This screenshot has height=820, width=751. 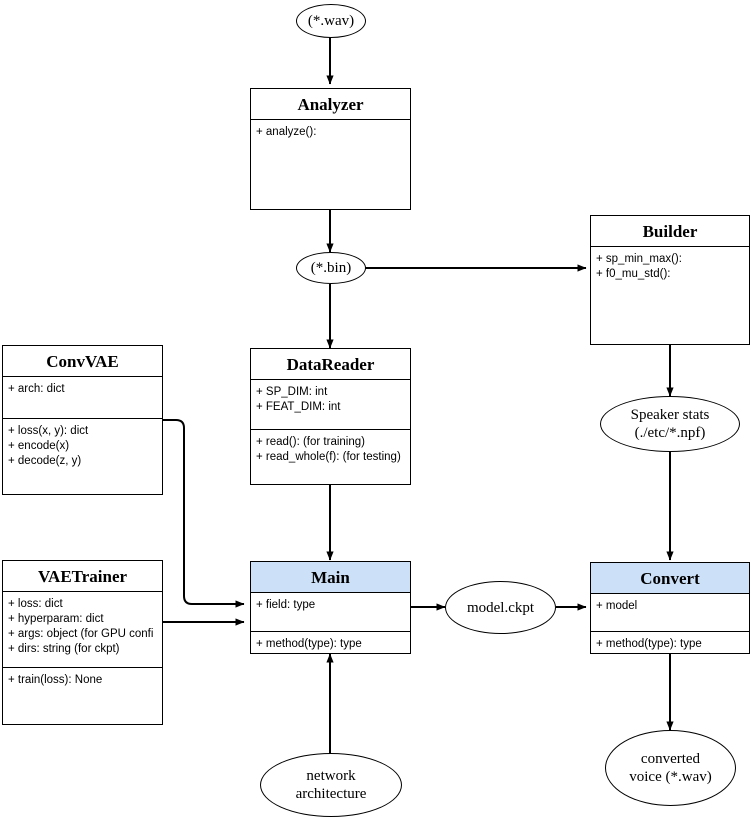 I want to click on class-main: Main + field: type + method(type): type, so click(x=330, y=607).